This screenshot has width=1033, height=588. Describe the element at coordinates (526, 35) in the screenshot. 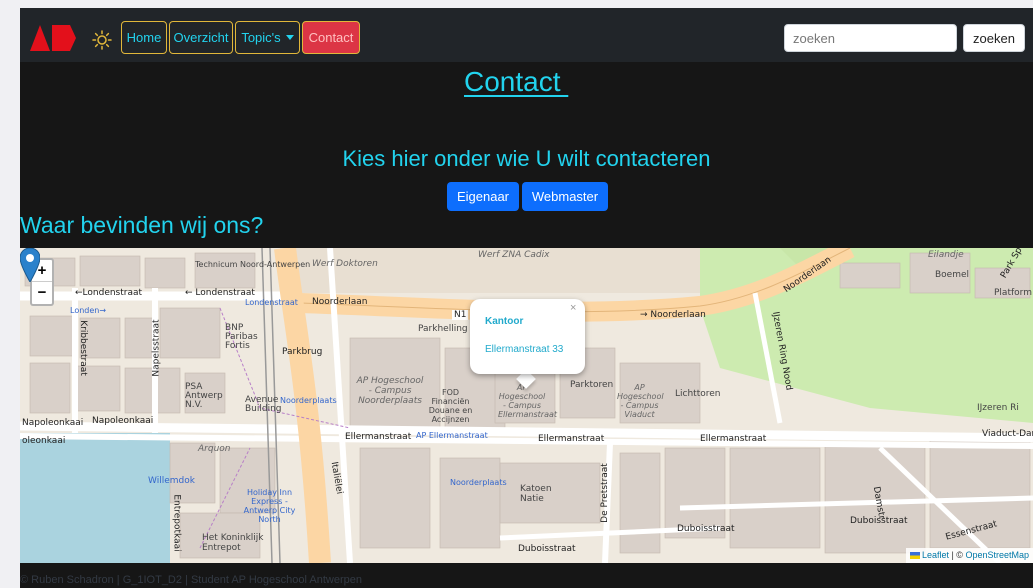

I see `navbar: Home Overzicht Topic's Contact zoeken` at that location.